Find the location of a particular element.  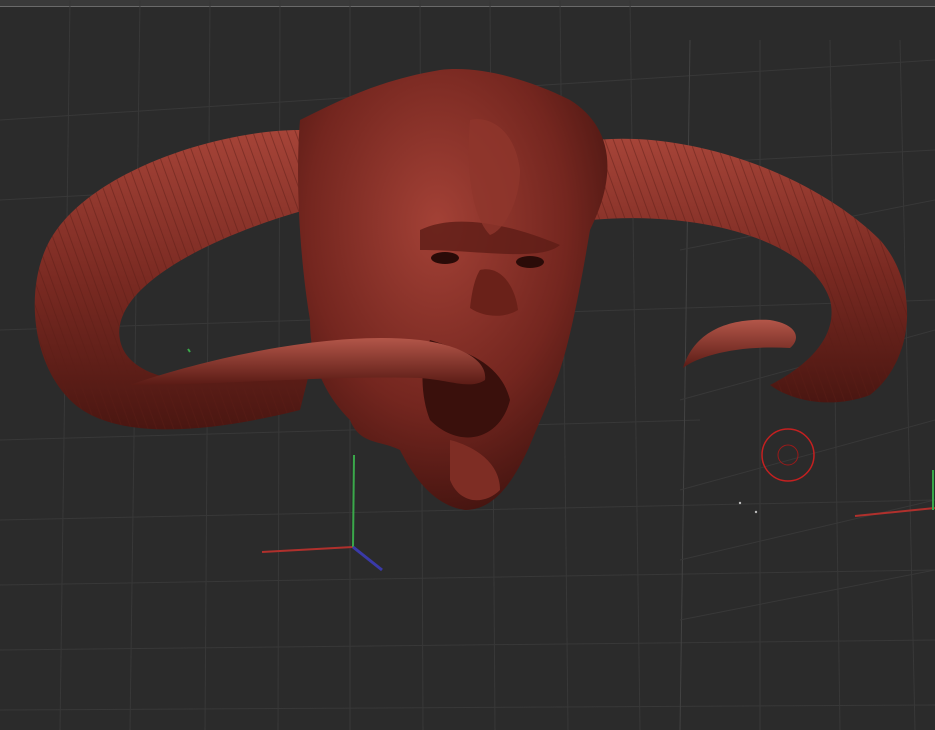

right-horn-ridges is located at coordinates (749, 270).